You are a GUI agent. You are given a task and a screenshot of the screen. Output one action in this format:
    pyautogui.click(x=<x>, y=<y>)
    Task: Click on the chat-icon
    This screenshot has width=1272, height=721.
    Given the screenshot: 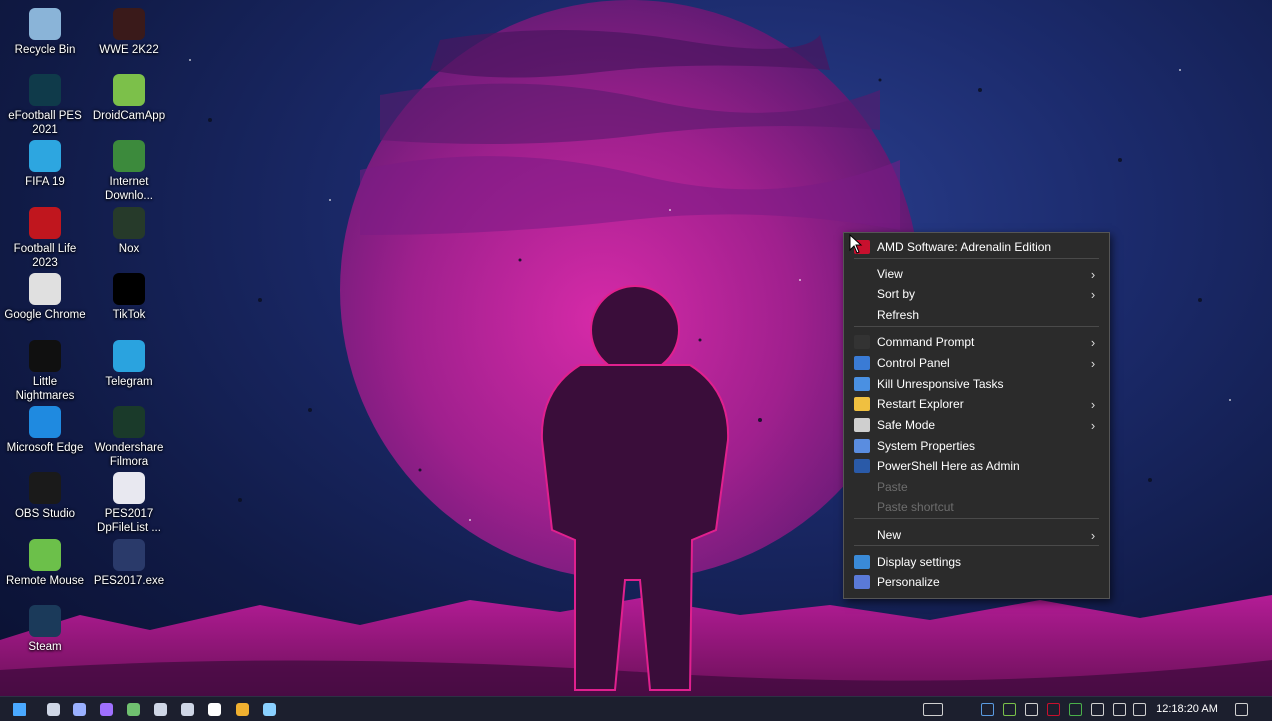 What is the action you would take?
    pyautogui.click(x=269, y=709)
    